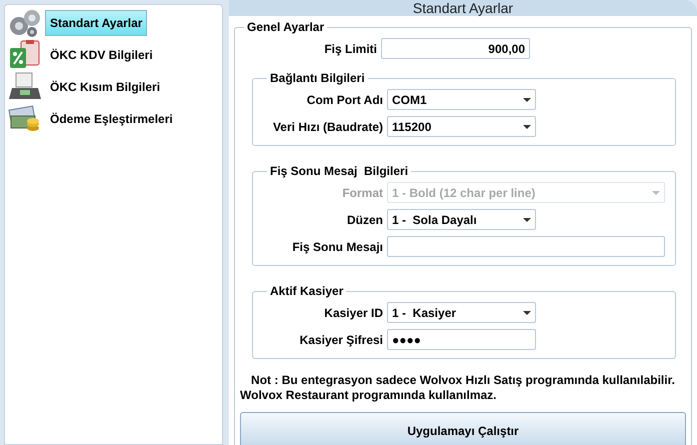 This screenshot has width=697, height=445. I want to click on sidebar-item: ÖKC Kısım Bilgileri, so click(105, 87).